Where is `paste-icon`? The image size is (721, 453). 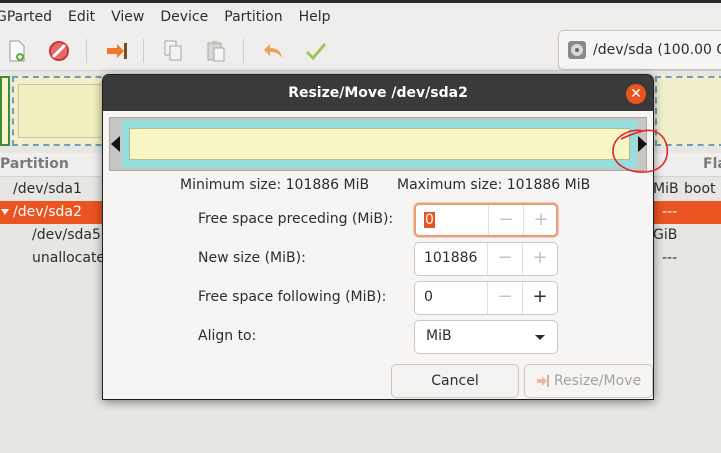 paste-icon is located at coordinates (216, 51).